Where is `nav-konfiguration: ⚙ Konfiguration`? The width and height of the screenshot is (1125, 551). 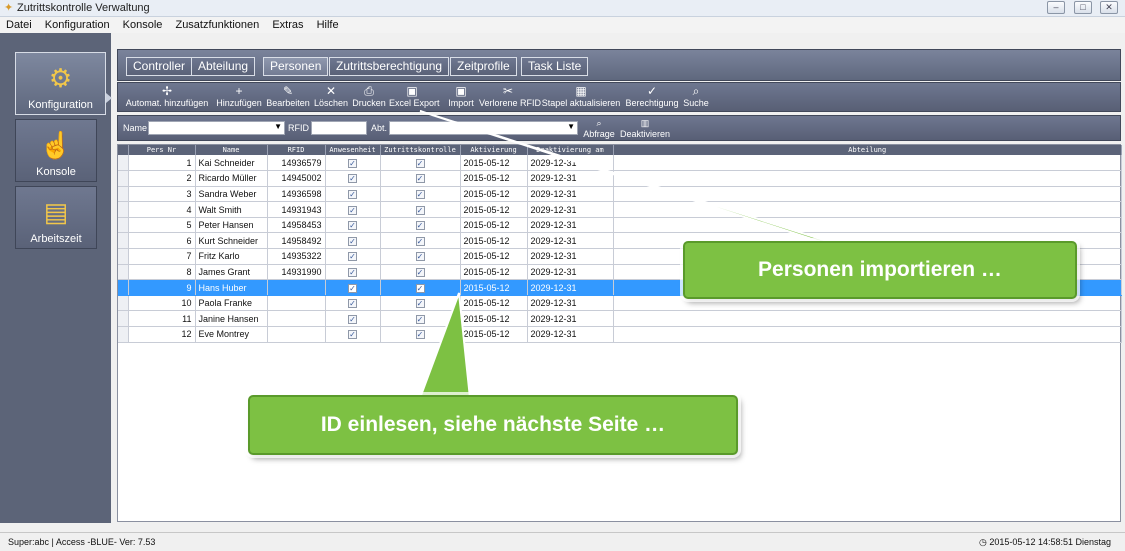 nav-konfiguration: ⚙ Konfiguration is located at coordinates (63, 83).